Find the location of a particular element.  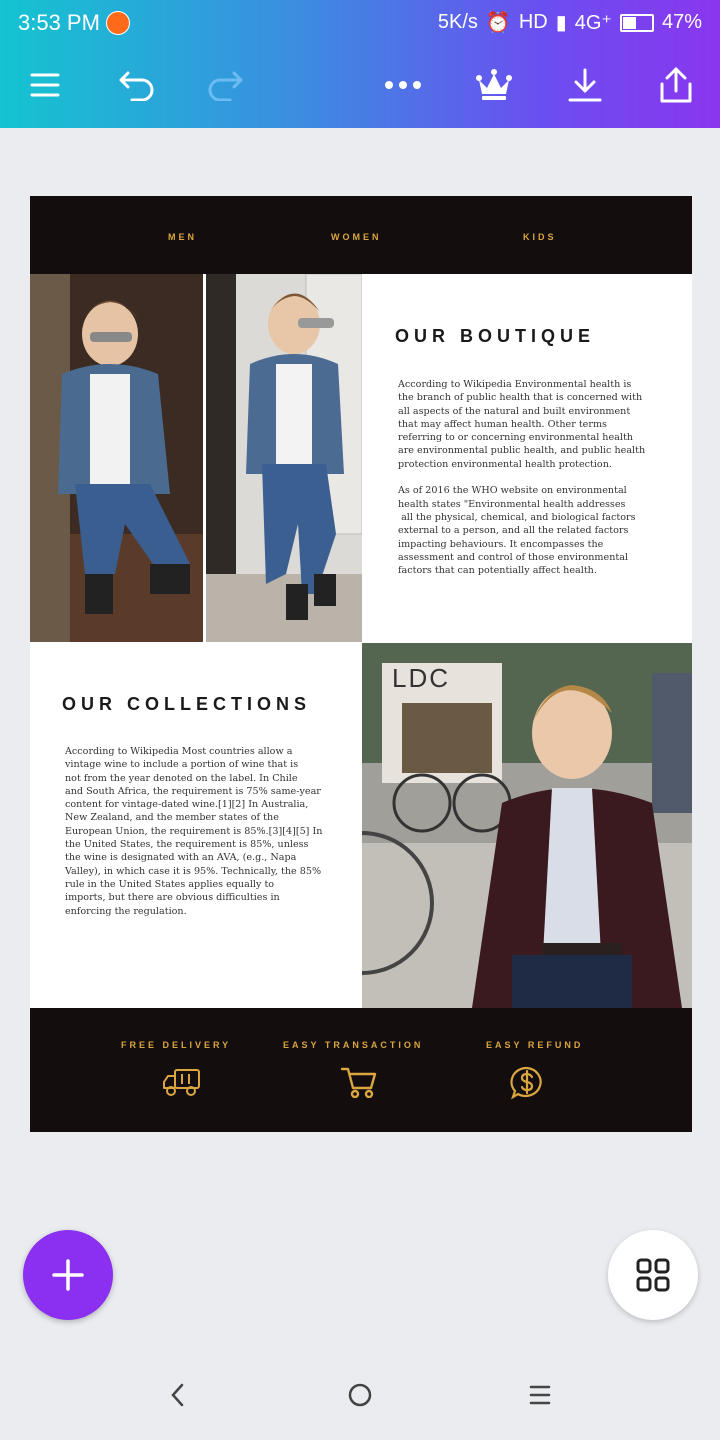

store-sign-text: LDC is located at coordinates (421, 678).